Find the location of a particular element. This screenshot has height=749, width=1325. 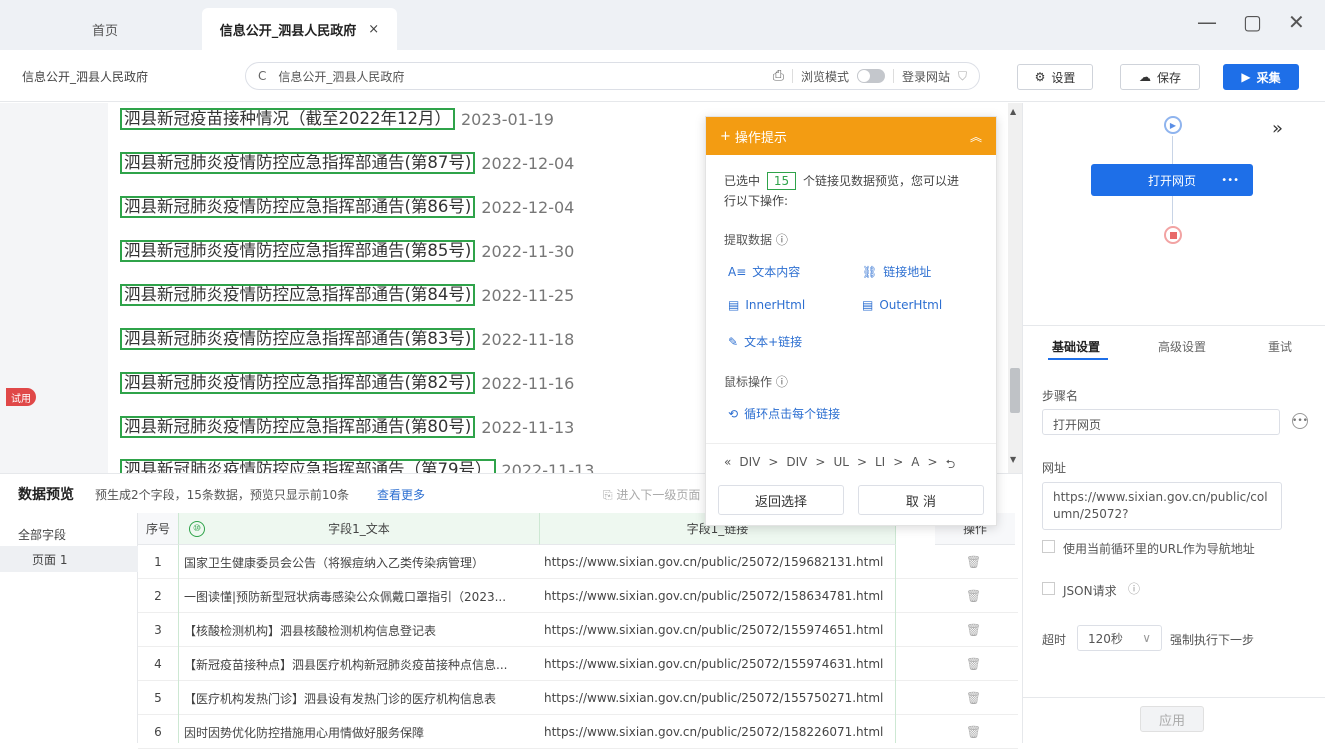

extract-innerhtml-button: ▤ InnerHtml is located at coordinates (766, 305).